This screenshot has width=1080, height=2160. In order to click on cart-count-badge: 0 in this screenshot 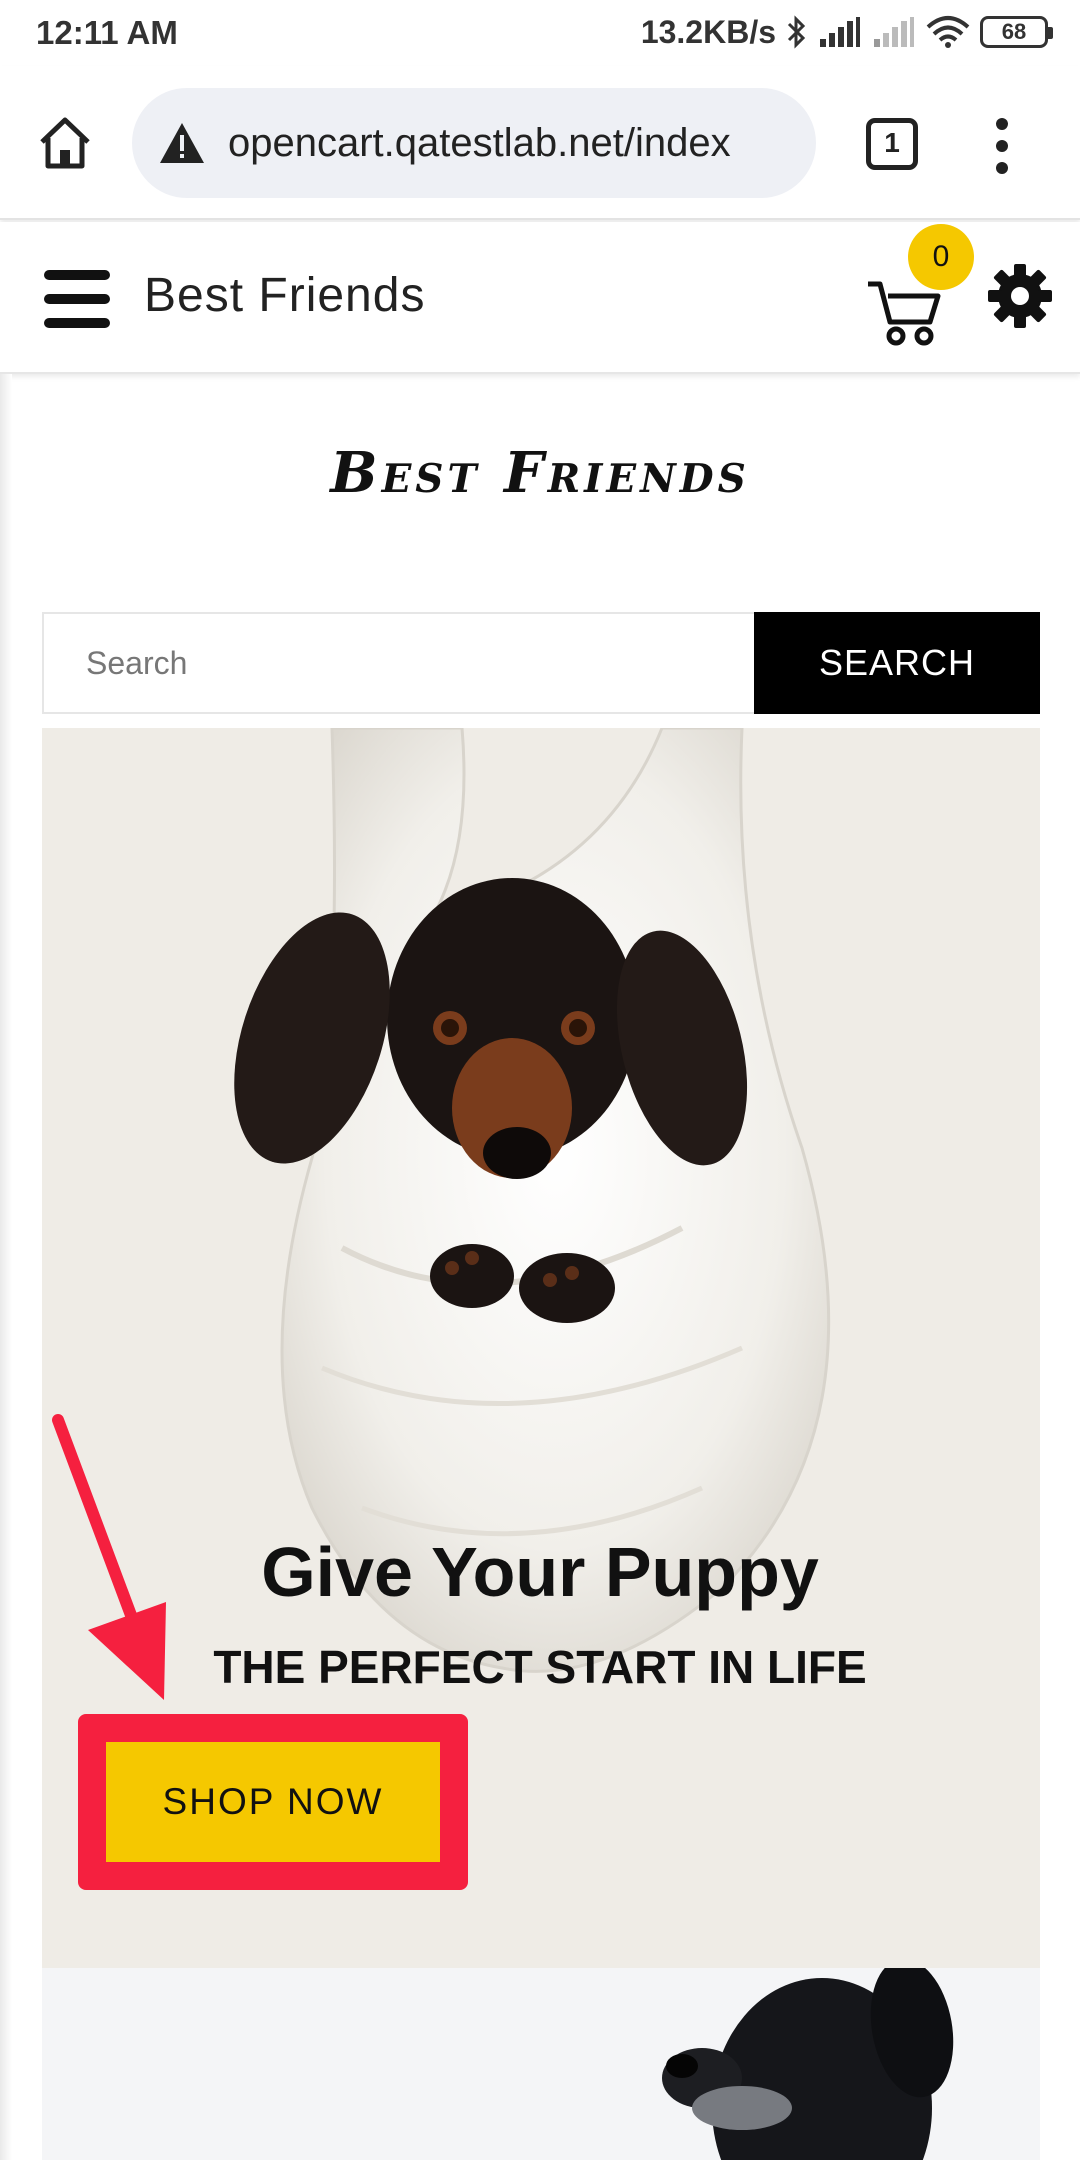, I will do `click(941, 257)`.